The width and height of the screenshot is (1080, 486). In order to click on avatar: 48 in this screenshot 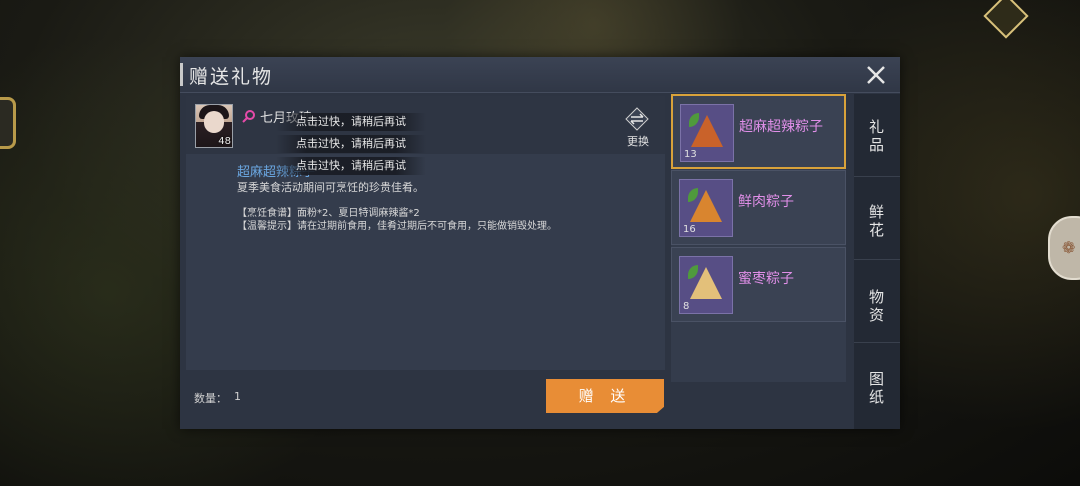, I will do `click(214, 126)`.